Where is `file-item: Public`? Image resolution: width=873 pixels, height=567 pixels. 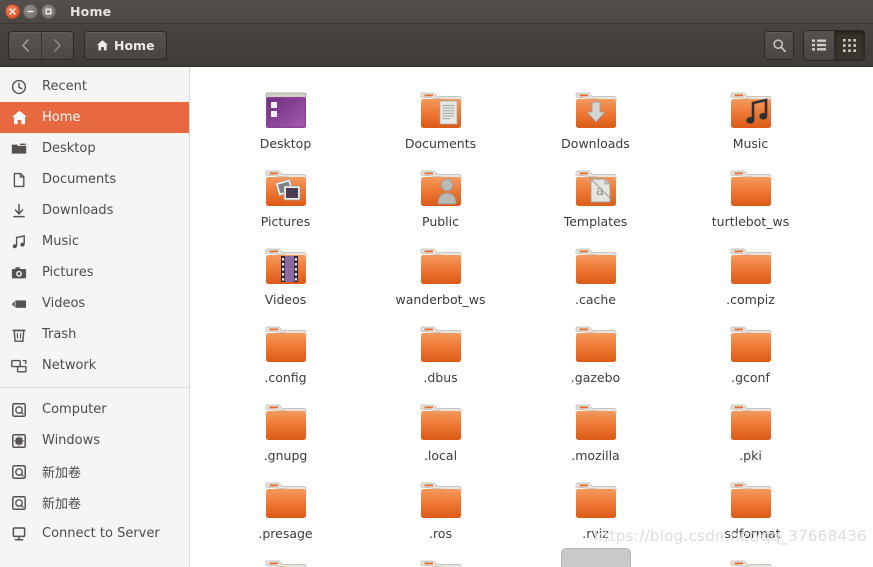 file-item: Public is located at coordinates (440, 194).